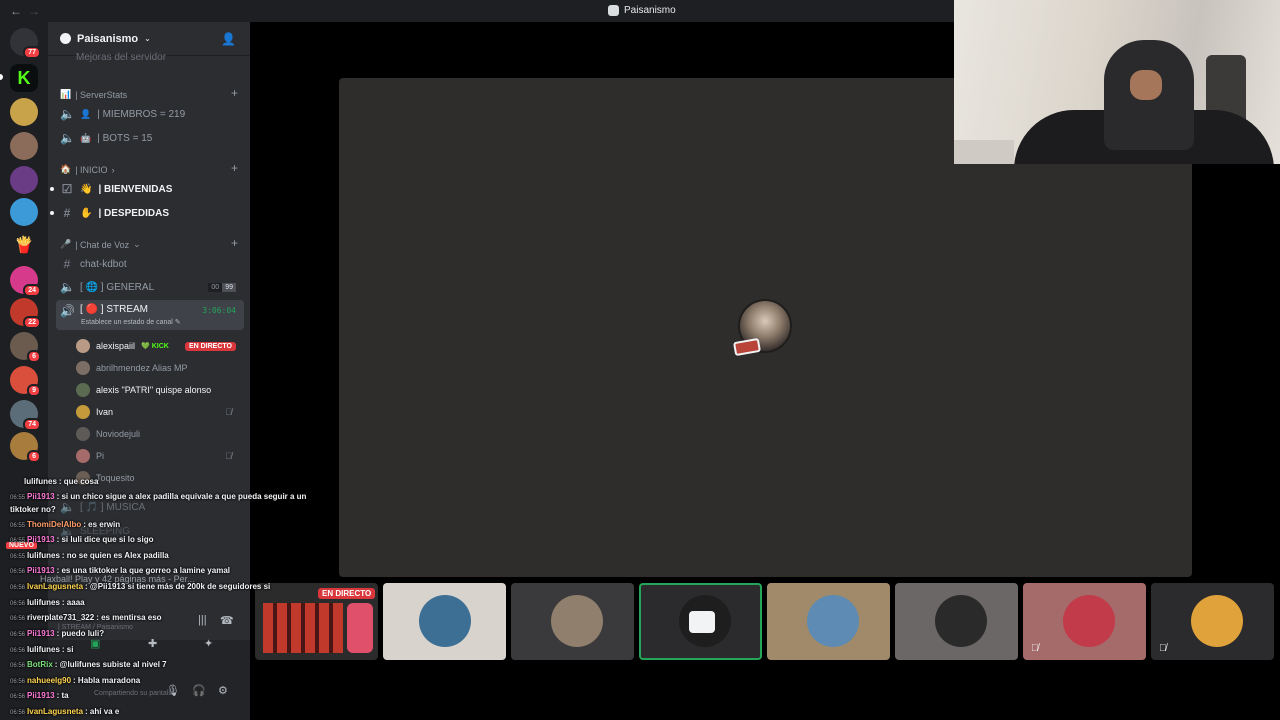 The image size is (1280, 720). I want to click on chat-timestamp: 06:56, so click(18, 666).